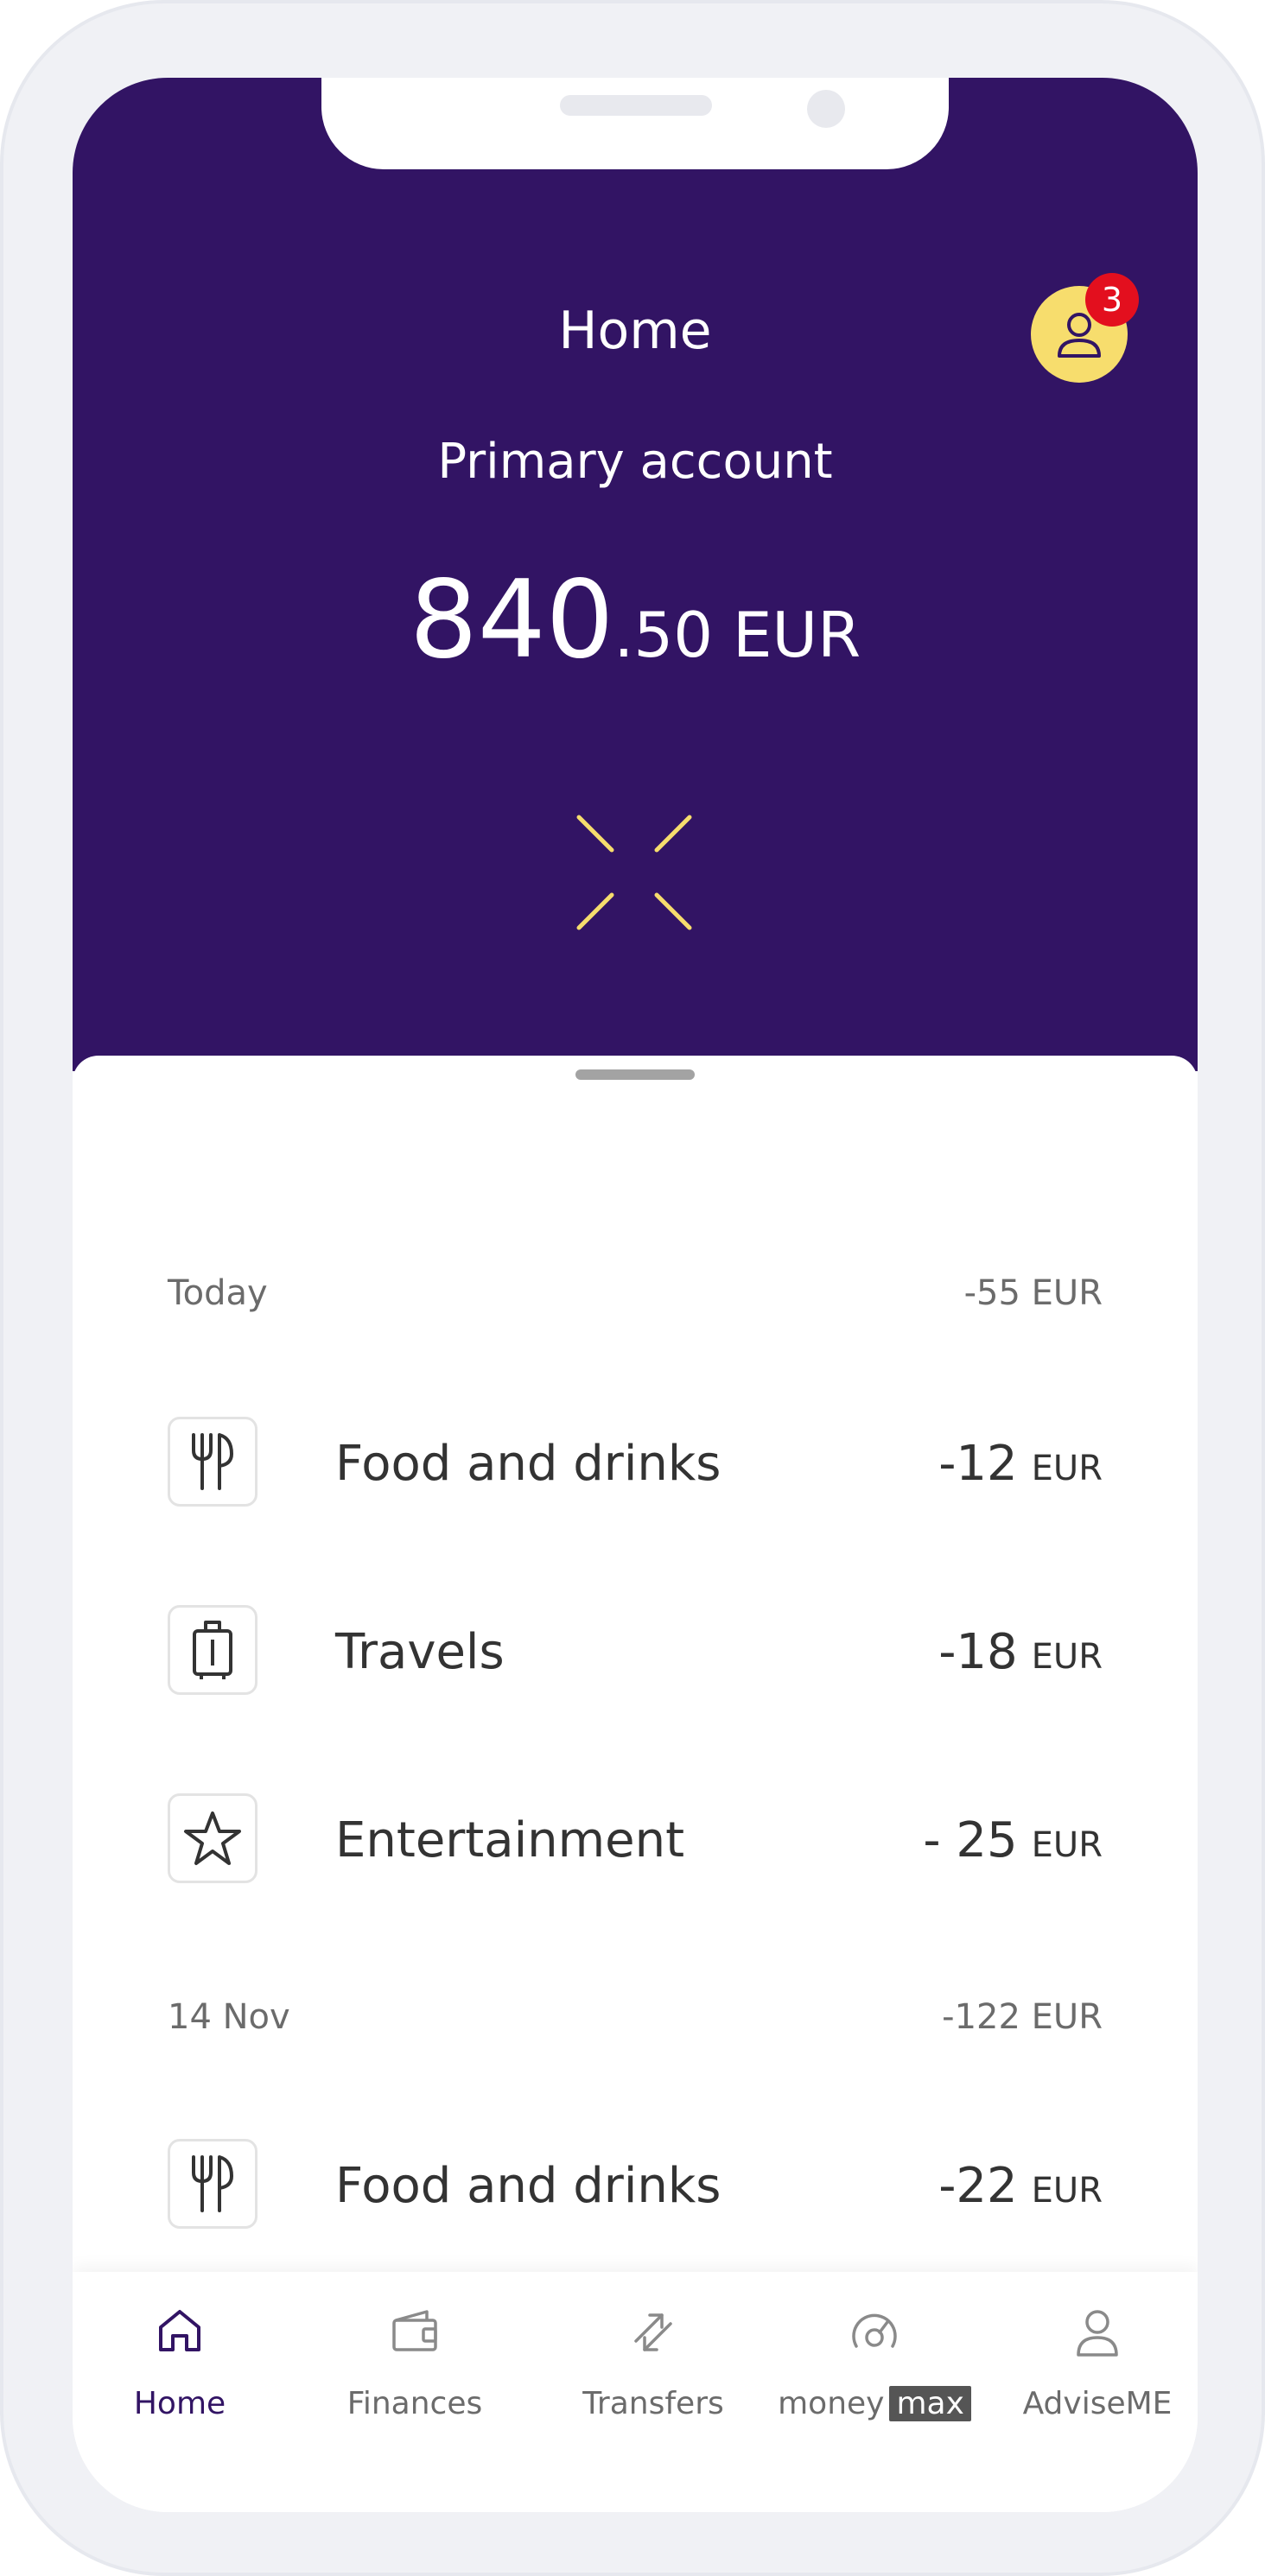 This screenshot has height=2576, width=1265. I want to click on wallet-icon, so click(414, 2330).